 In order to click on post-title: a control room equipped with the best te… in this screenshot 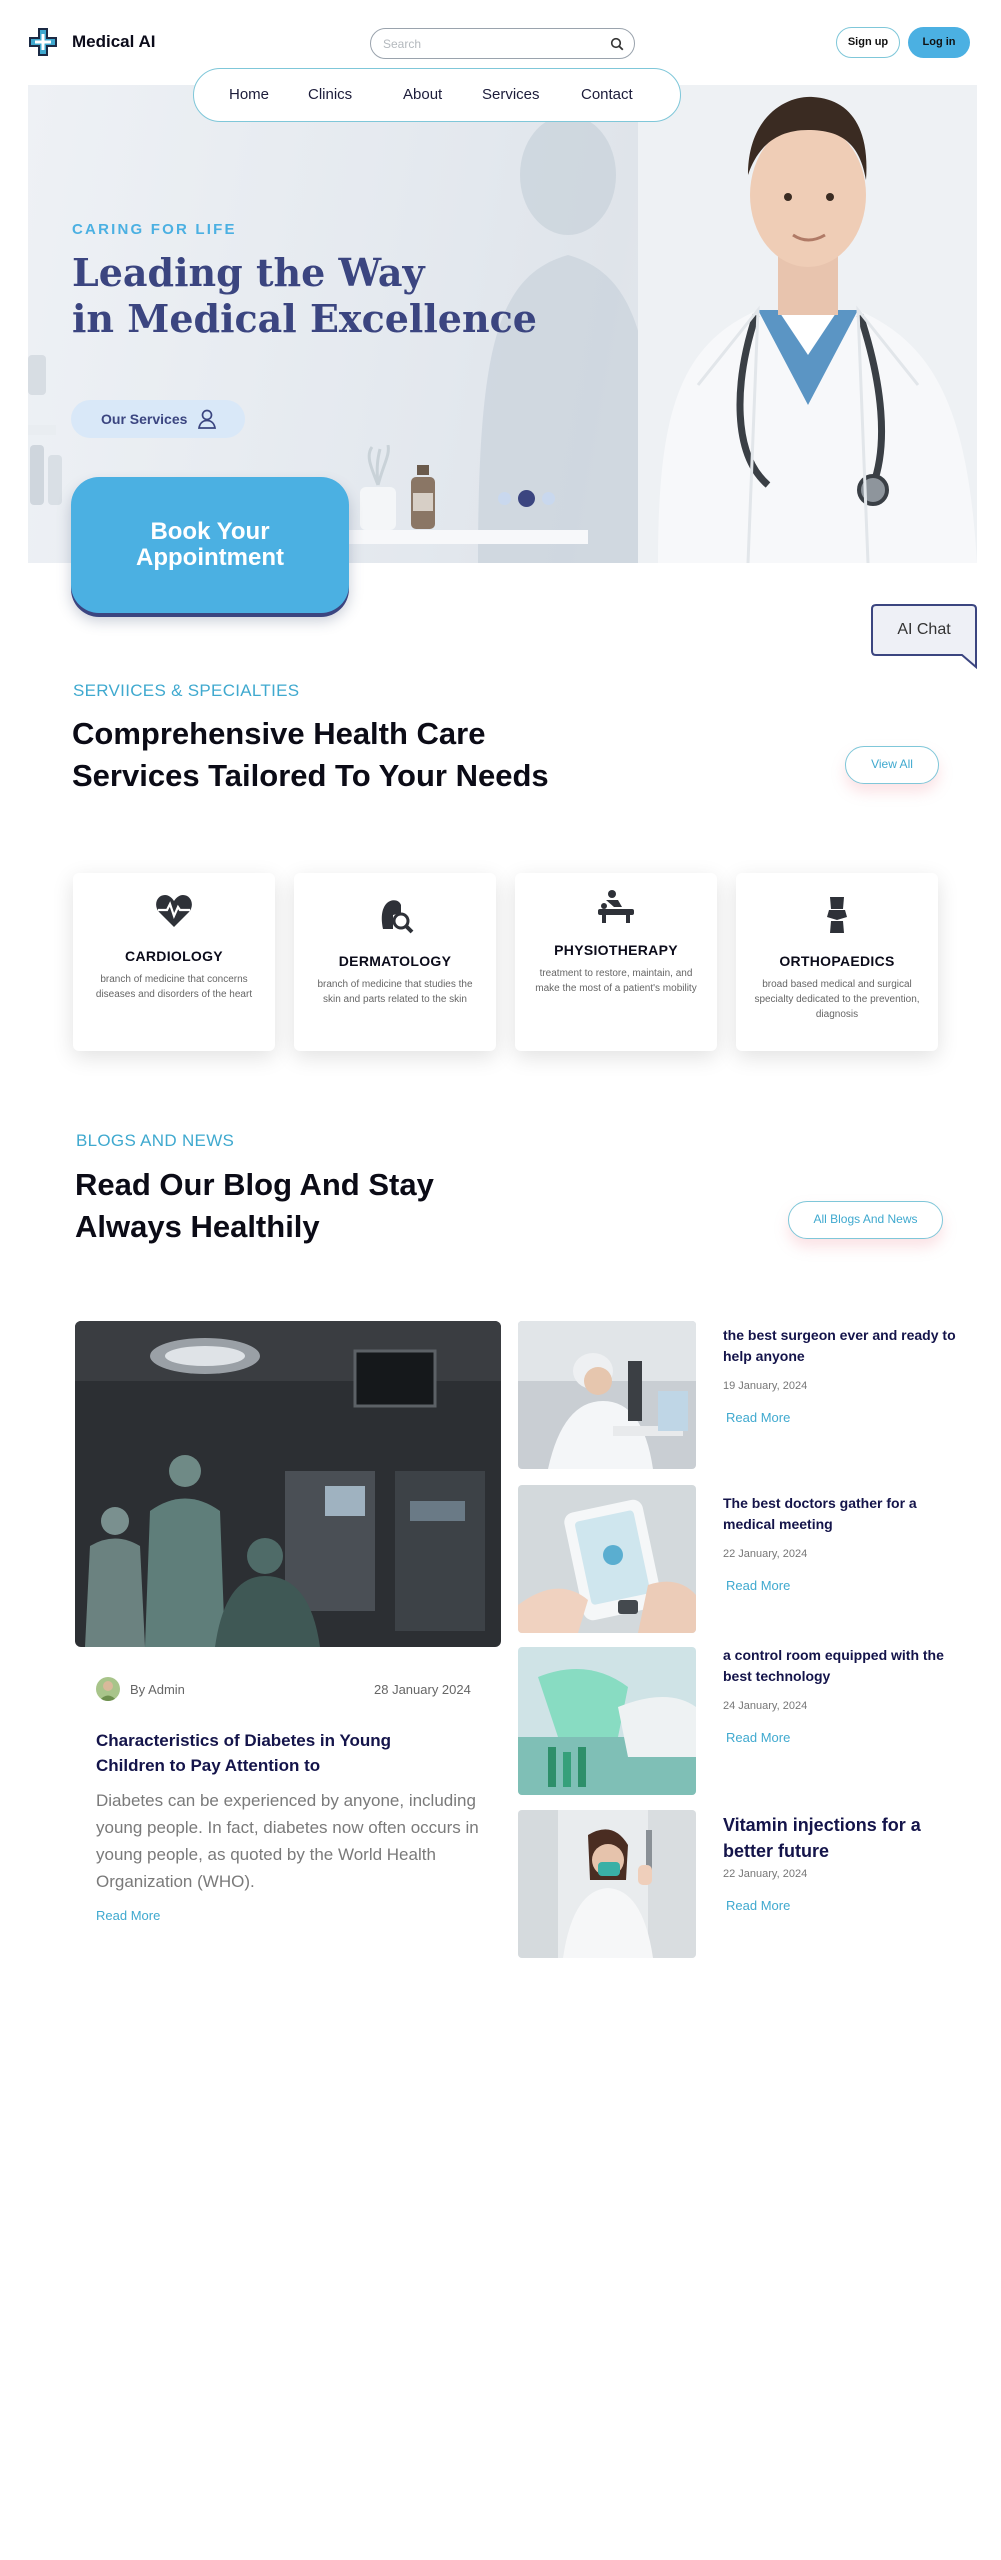, I will do `click(845, 1666)`.